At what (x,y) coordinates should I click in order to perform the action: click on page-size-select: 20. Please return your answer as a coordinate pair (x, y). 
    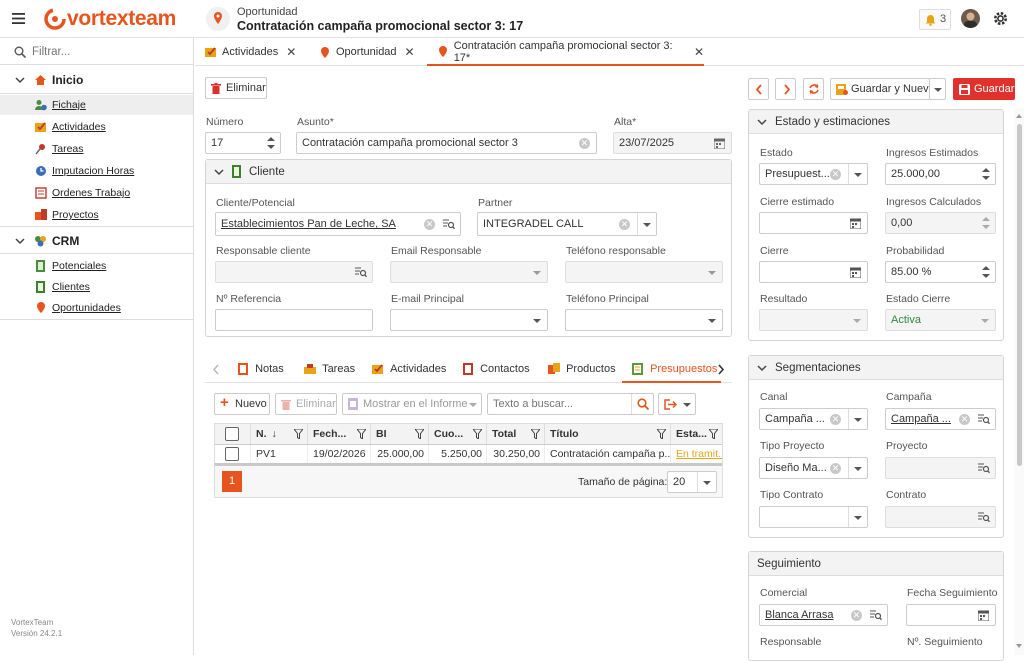
    Looking at the image, I should click on (692, 482).